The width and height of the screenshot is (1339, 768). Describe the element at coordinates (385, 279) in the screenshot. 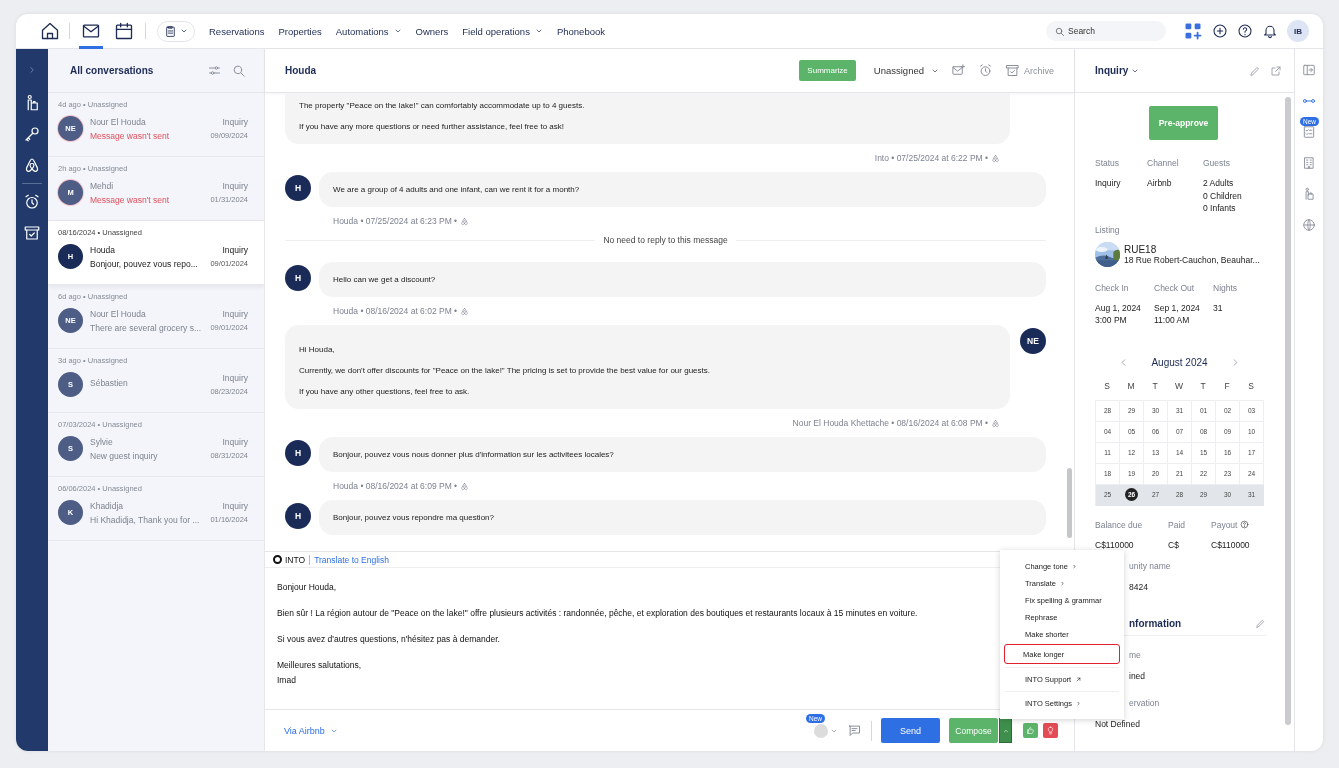

I see `message-text: Hello can we get a discount?` at that location.